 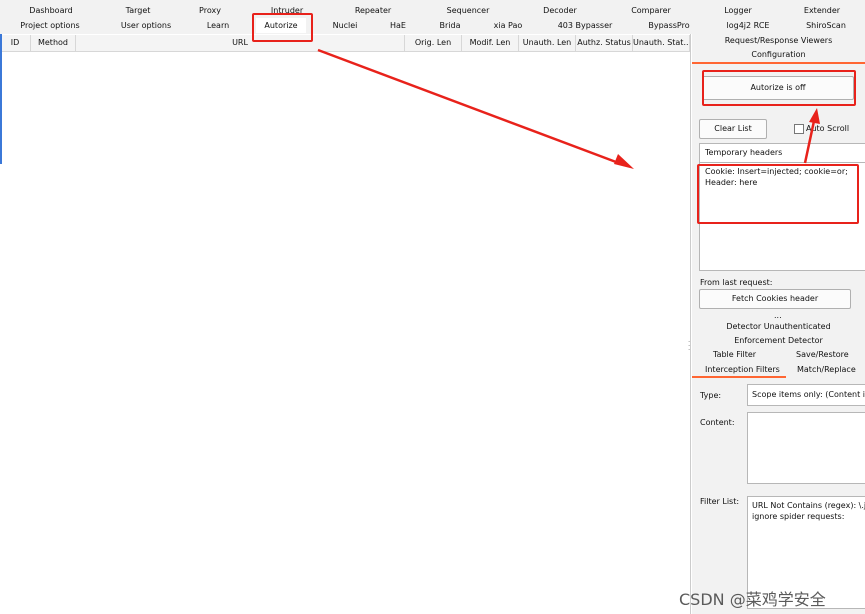 What do you see at coordinates (585, 25) in the screenshot?
I see `tab-403-bypasser: 403 Bypasser` at bounding box center [585, 25].